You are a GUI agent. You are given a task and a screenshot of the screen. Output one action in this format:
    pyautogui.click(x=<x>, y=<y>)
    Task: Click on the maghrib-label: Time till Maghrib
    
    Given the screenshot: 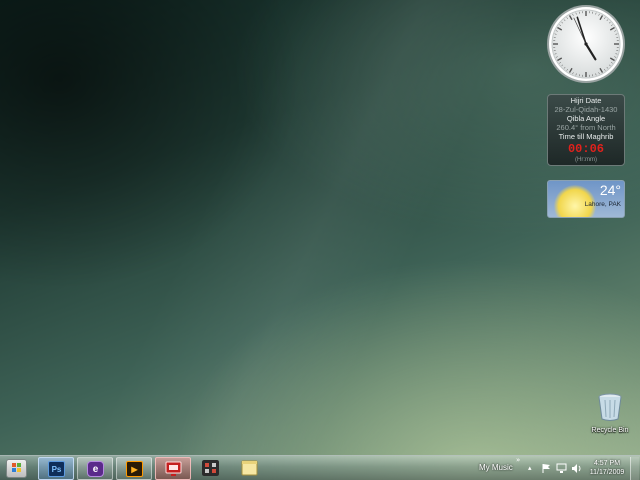 What is the action you would take?
    pyautogui.click(x=586, y=136)
    